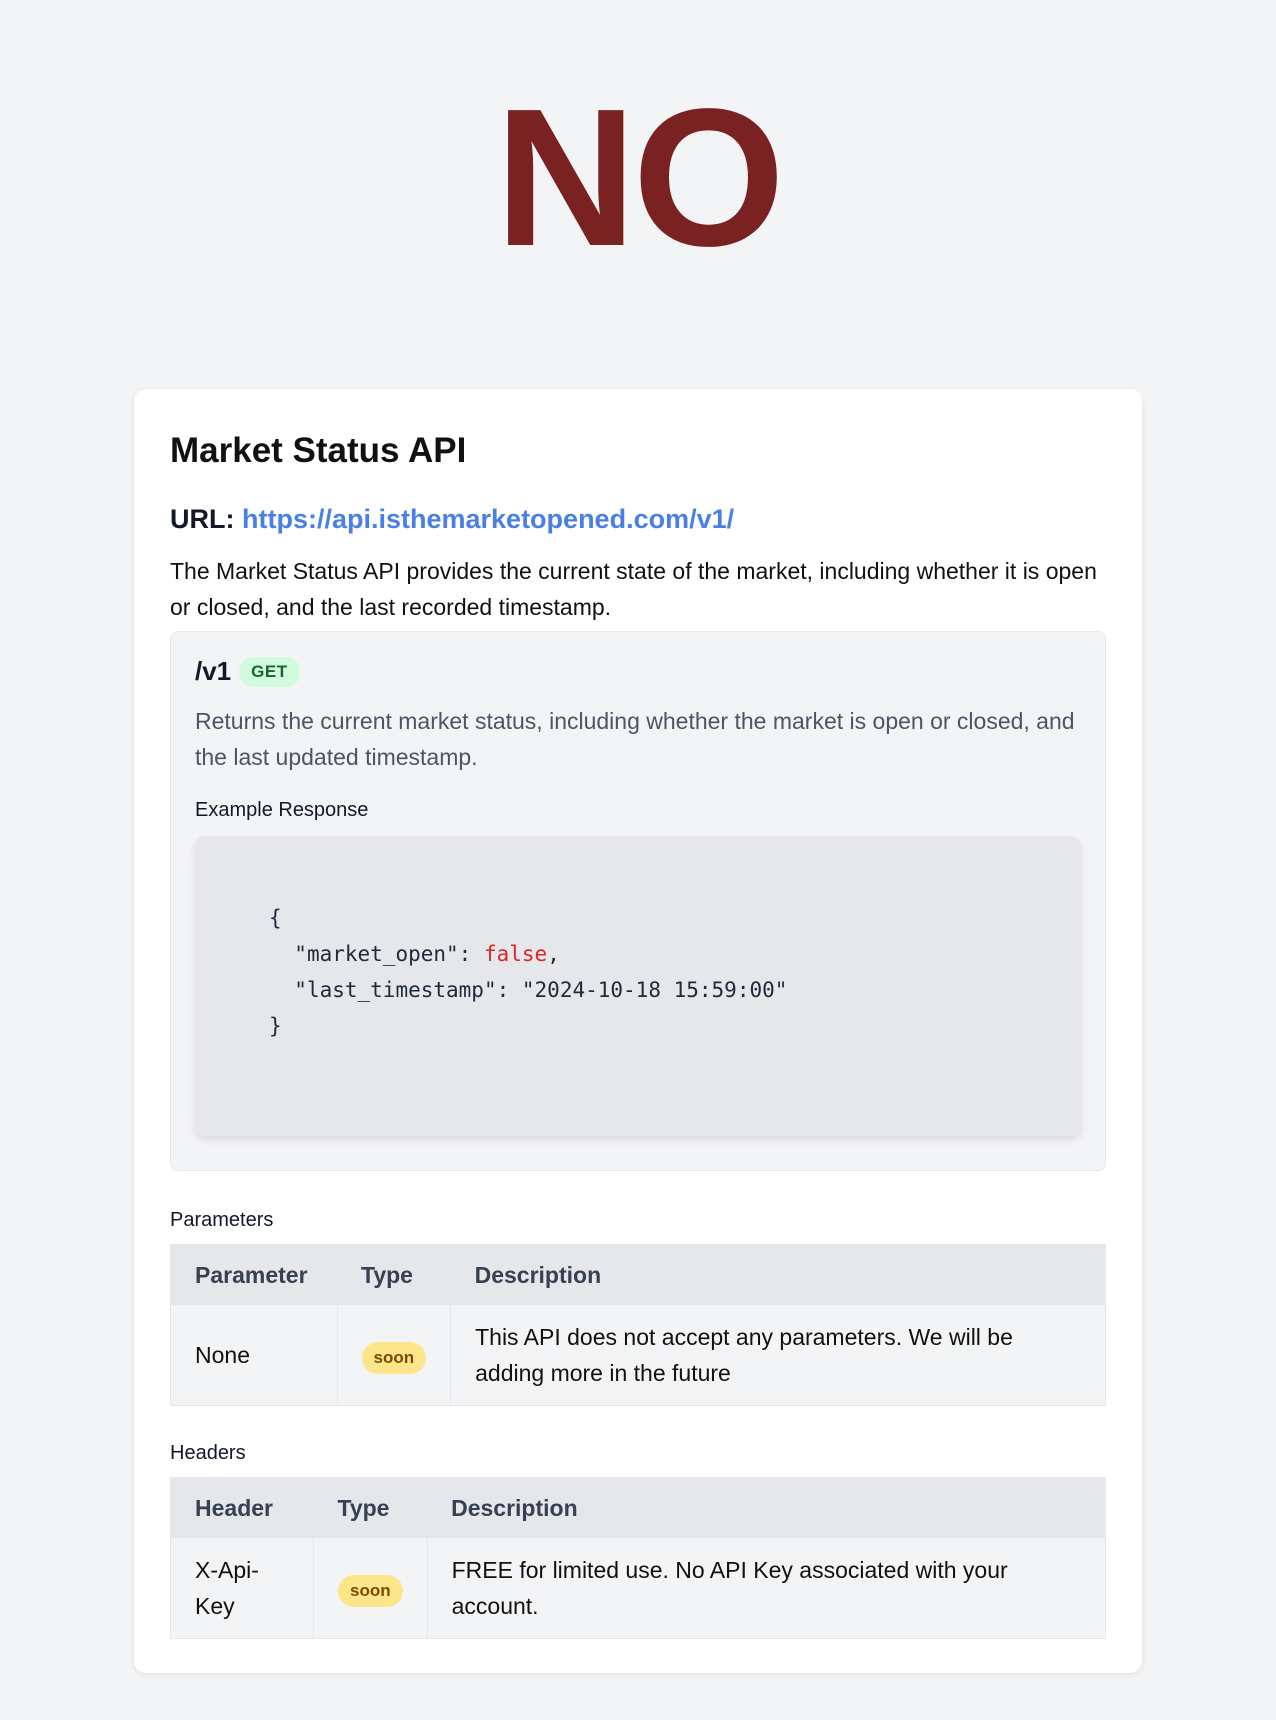 The width and height of the screenshot is (1276, 1720). What do you see at coordinates (275, 918) in the screenshot?
I see `code-open-brace: {` at bounding box center [275, 918].